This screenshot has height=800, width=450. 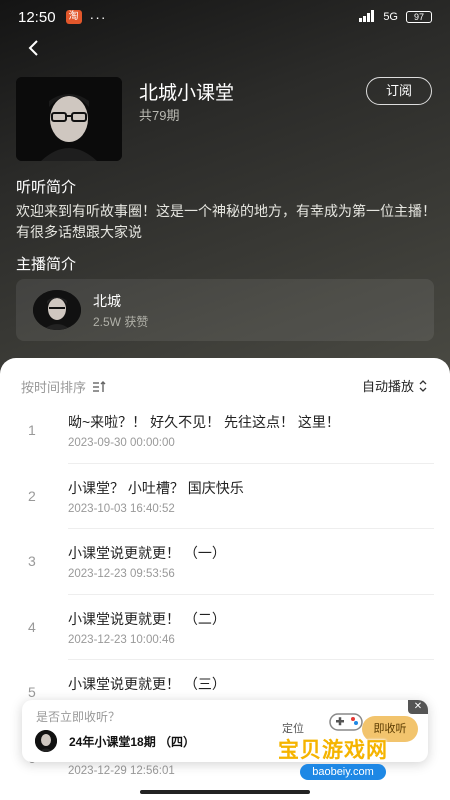 I want to click on more-notifications-icon: ···, so click(x=98, y=17).